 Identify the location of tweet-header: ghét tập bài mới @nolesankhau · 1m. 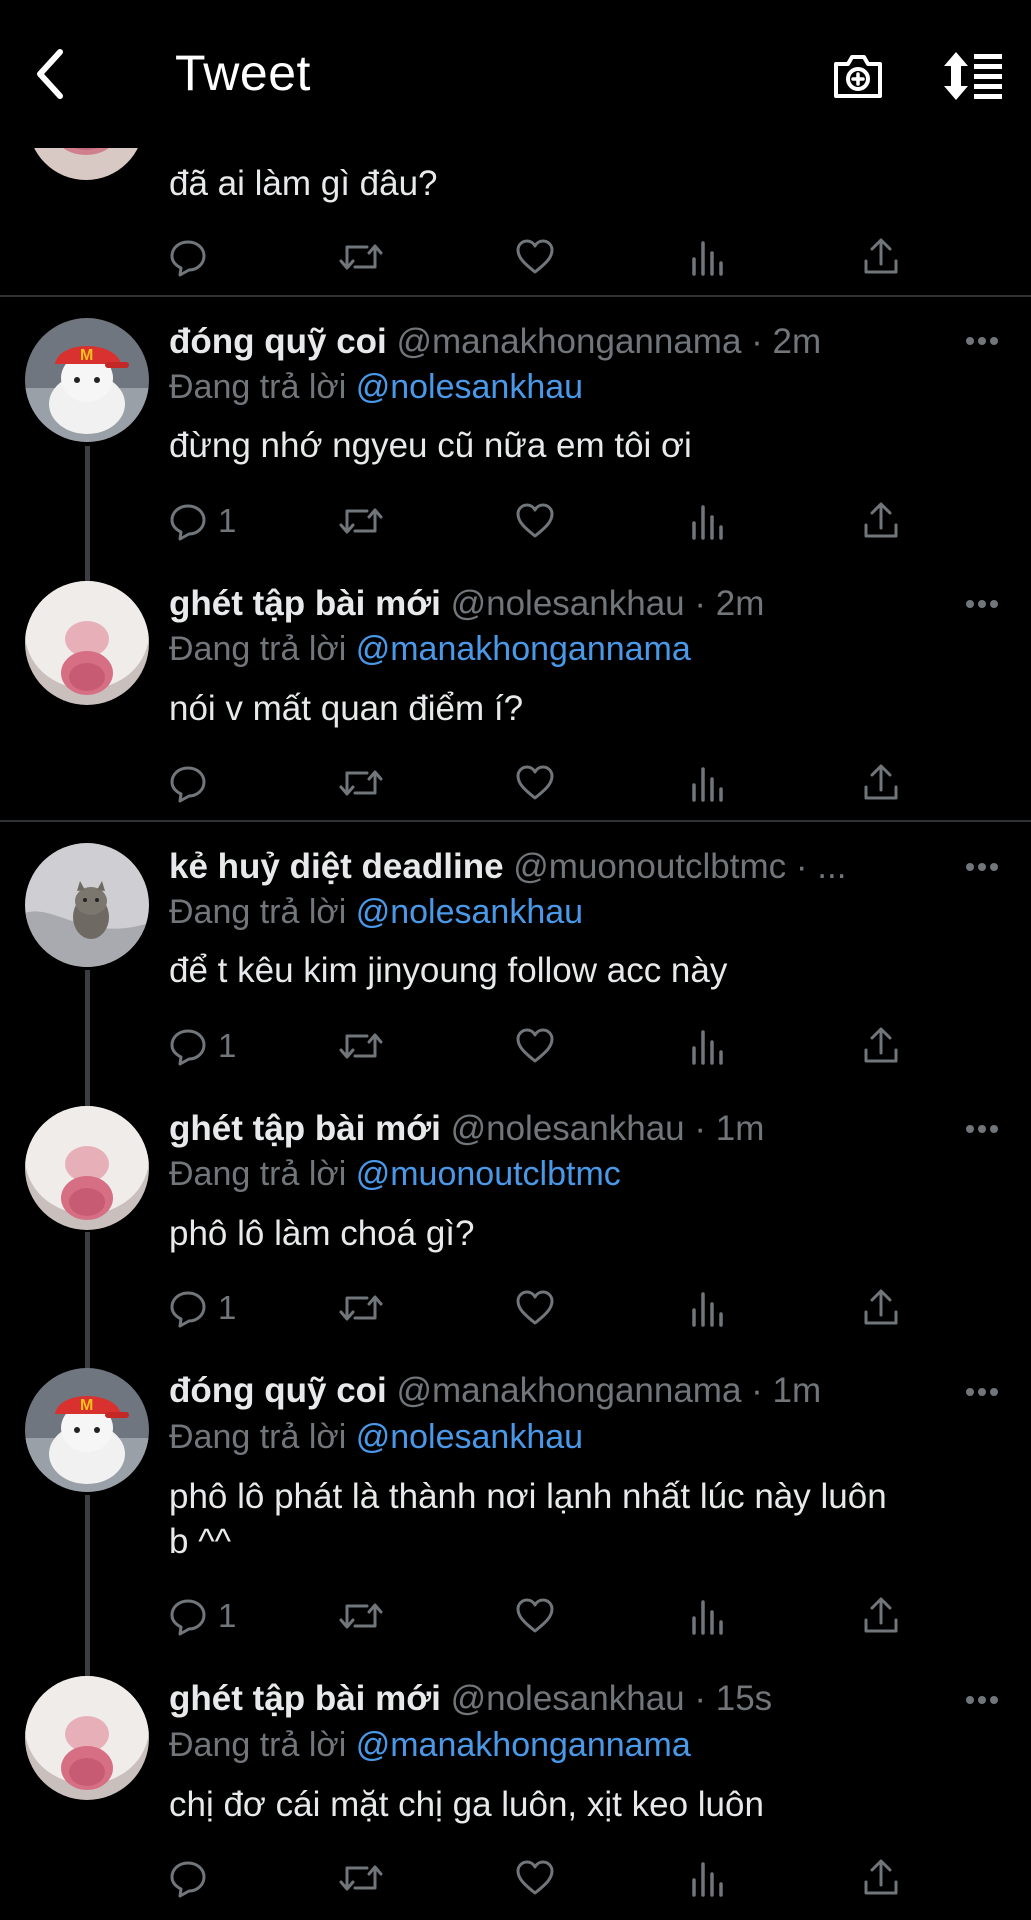
(466, 1129).